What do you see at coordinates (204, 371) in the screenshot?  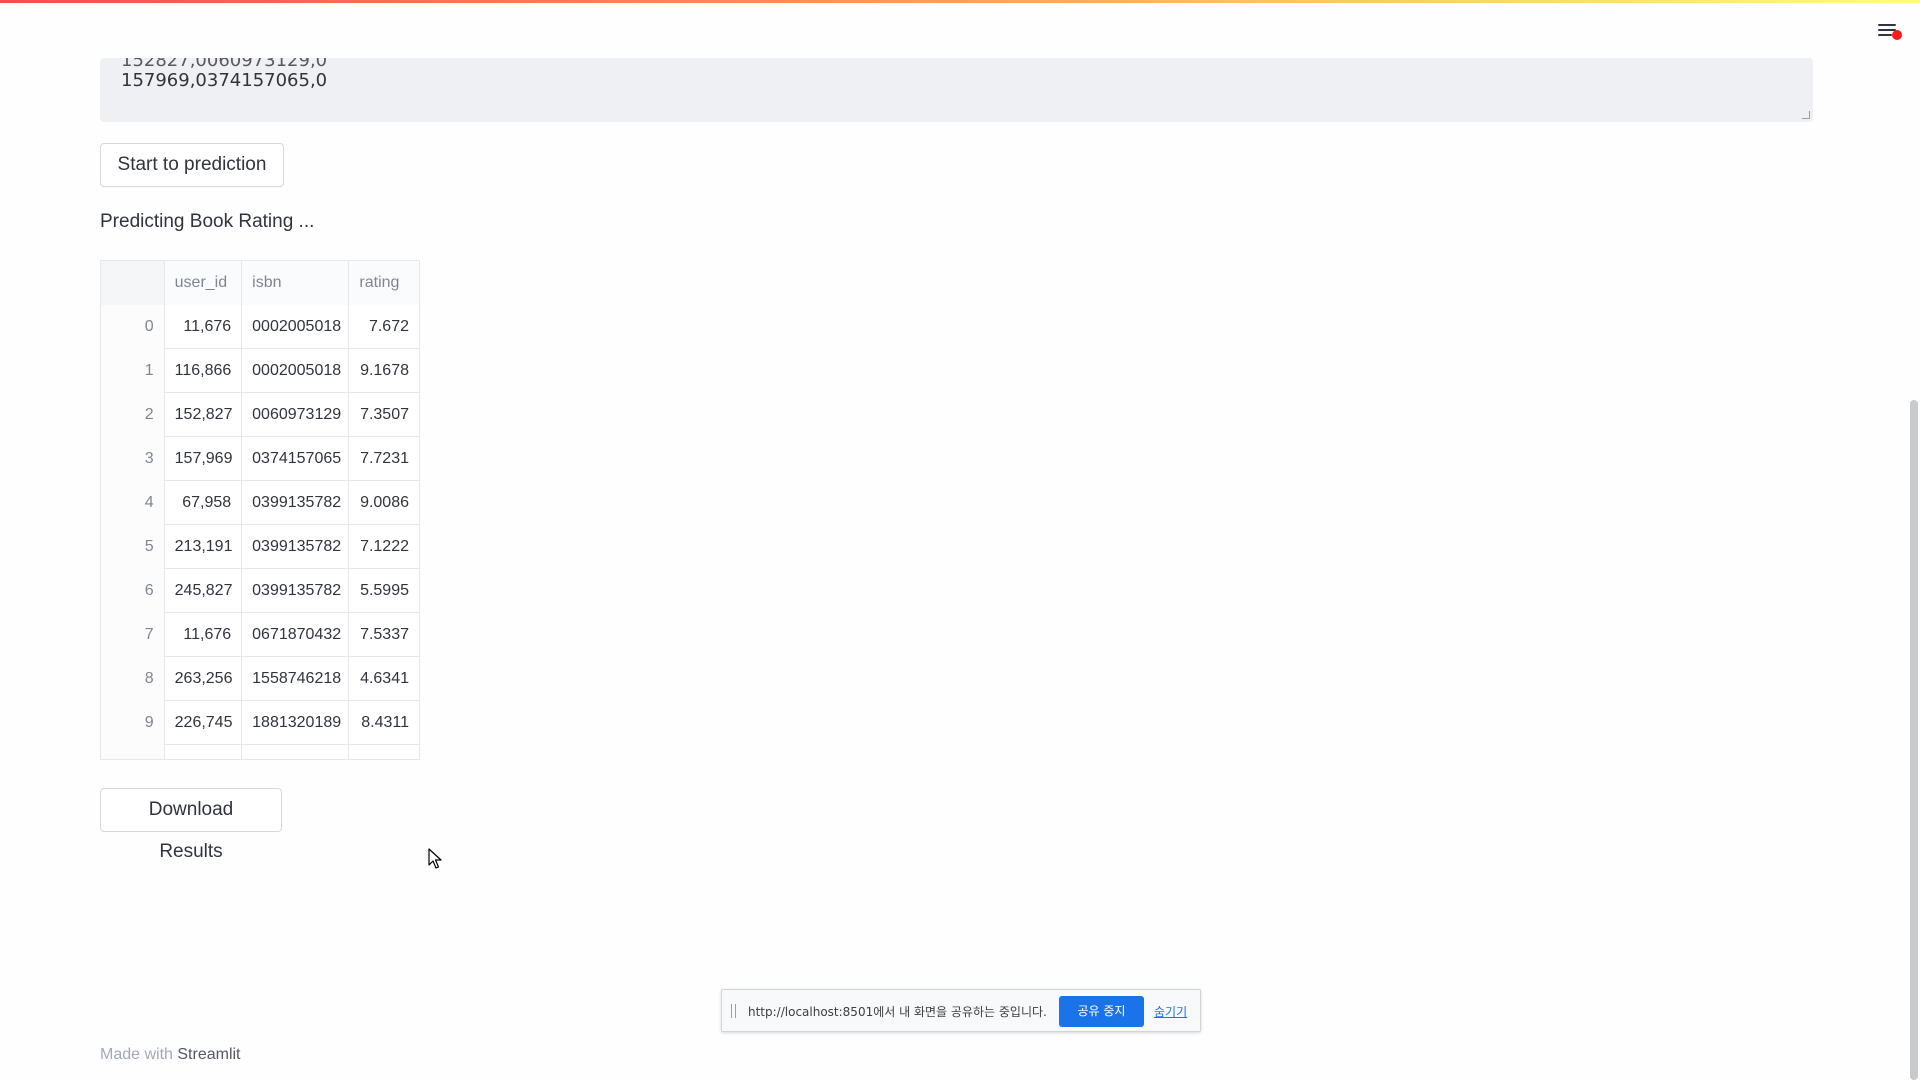 I see `cell-user-id: 116,866` at bounding box center [204, 371].